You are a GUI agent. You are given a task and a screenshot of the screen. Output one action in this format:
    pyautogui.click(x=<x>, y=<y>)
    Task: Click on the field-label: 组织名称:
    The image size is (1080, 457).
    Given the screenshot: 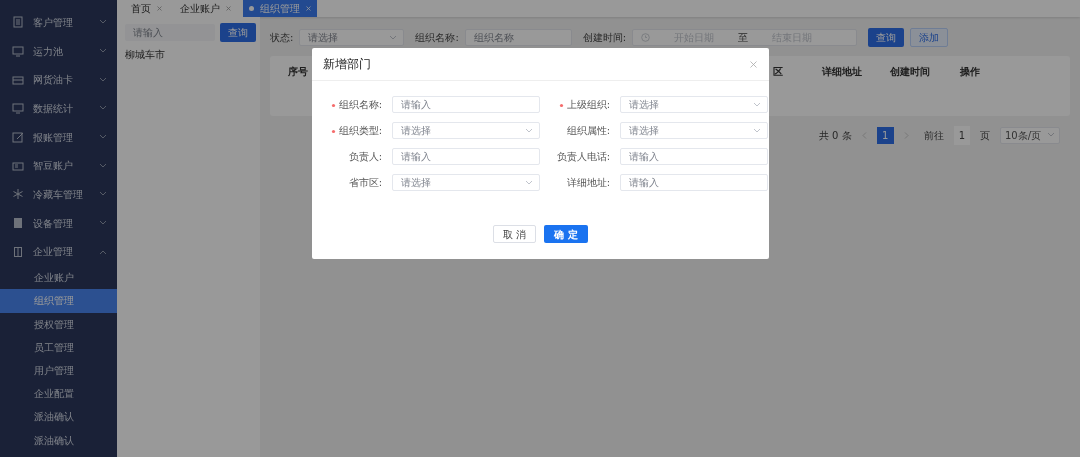 What is the action you would take?
    pyautogui.click(x=352, y=104)
    